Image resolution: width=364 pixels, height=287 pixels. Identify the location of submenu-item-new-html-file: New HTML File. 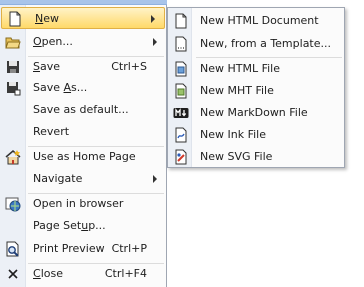
(256, 69).